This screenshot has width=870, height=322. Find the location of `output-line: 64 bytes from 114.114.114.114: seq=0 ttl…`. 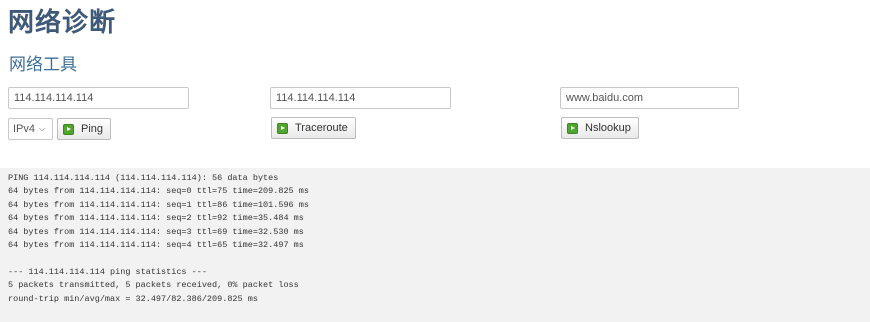

output-line: 64 bytes from 114.114.114.114: seq=0 ttl… is located at coordinates (158, 191).